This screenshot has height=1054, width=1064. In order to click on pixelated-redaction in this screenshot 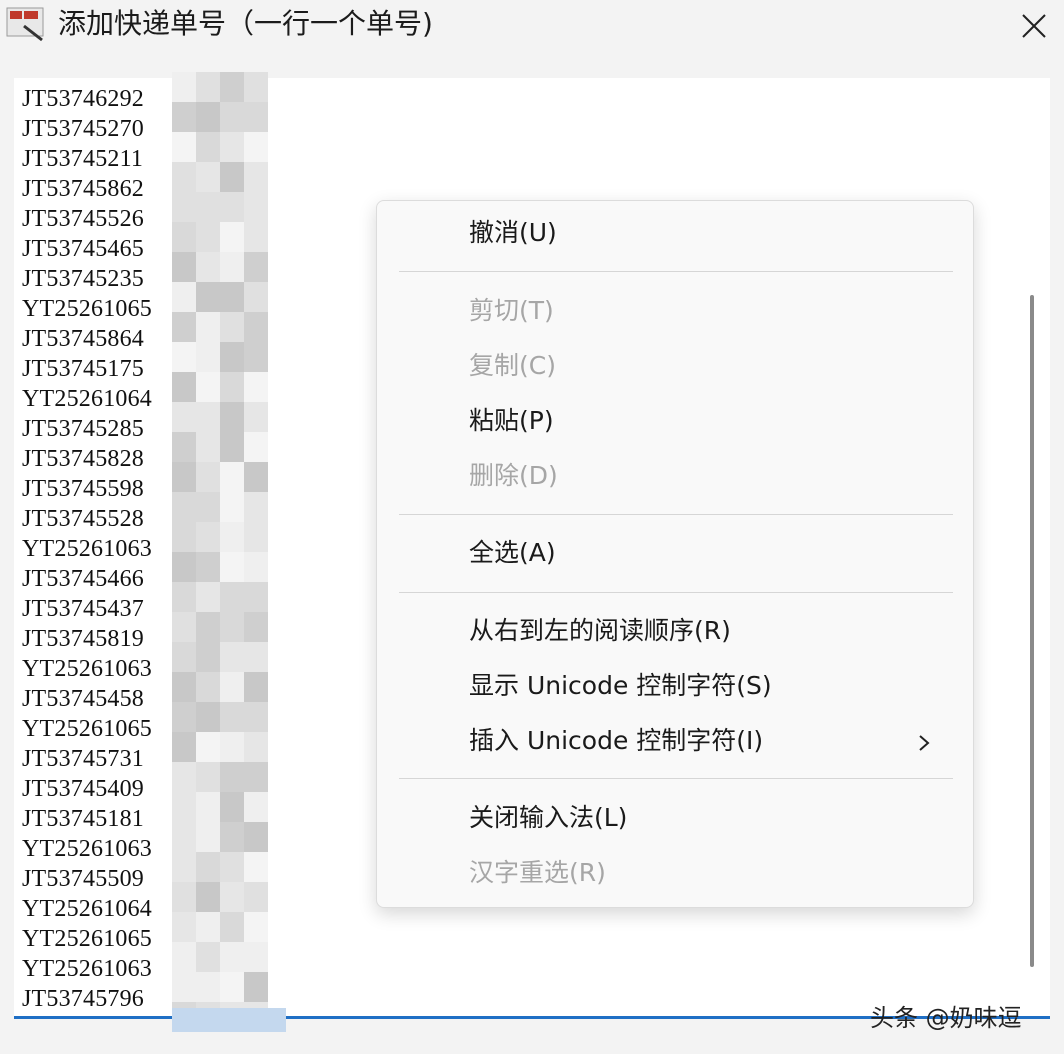, I will do `click(220, 552)`.